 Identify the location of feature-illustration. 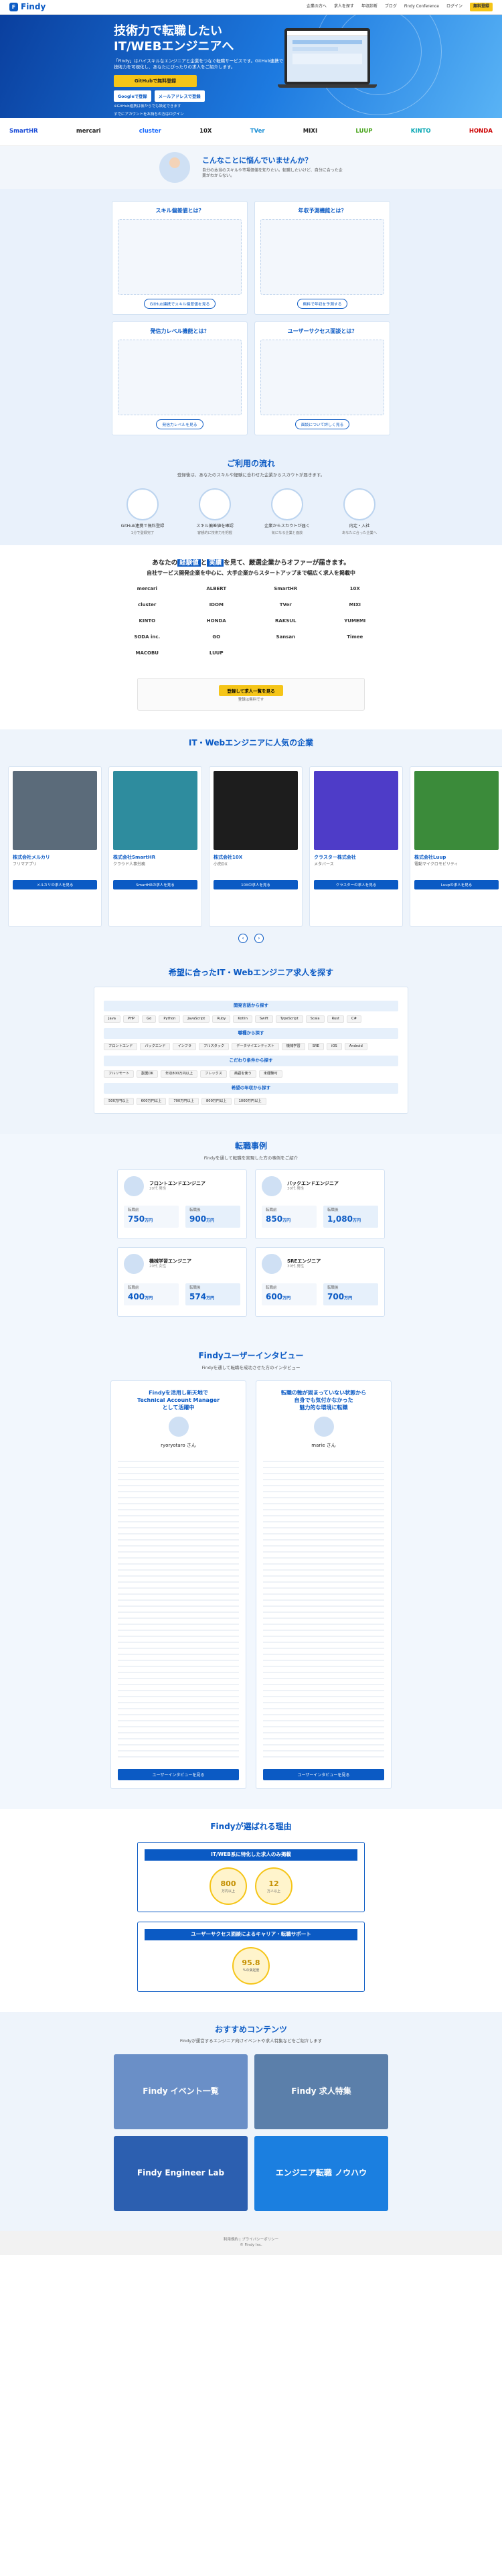
(322, 256).